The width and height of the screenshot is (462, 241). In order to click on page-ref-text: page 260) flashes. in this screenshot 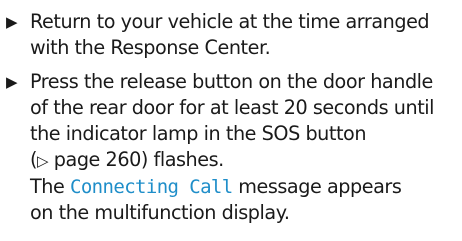, I will do `click(136, 159)`.